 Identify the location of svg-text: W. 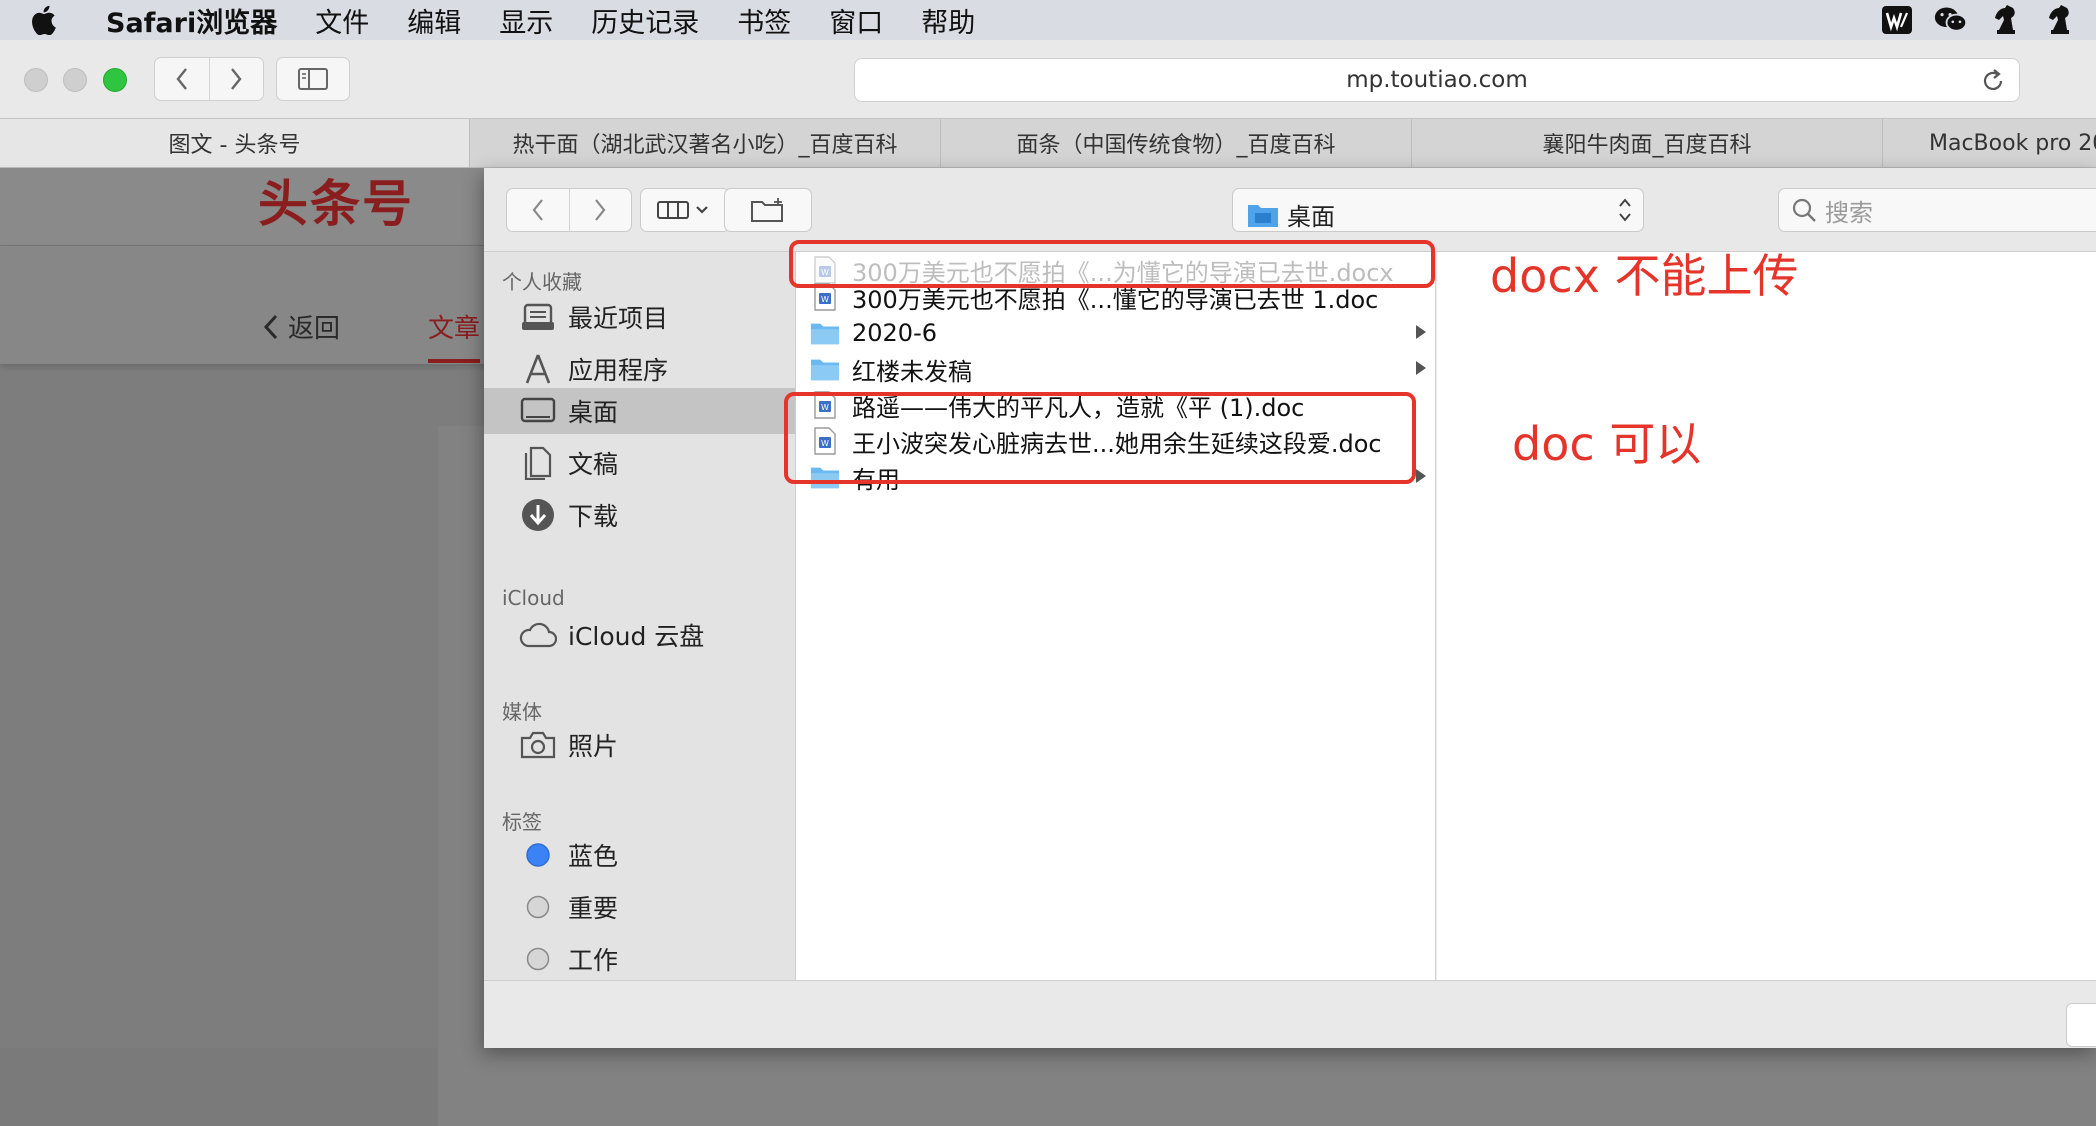
(825, 299).